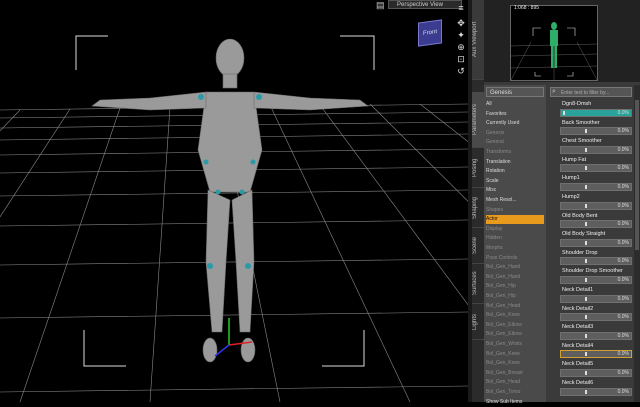  I want to click on slider-label: Neck Detail2, so click(578, 308).